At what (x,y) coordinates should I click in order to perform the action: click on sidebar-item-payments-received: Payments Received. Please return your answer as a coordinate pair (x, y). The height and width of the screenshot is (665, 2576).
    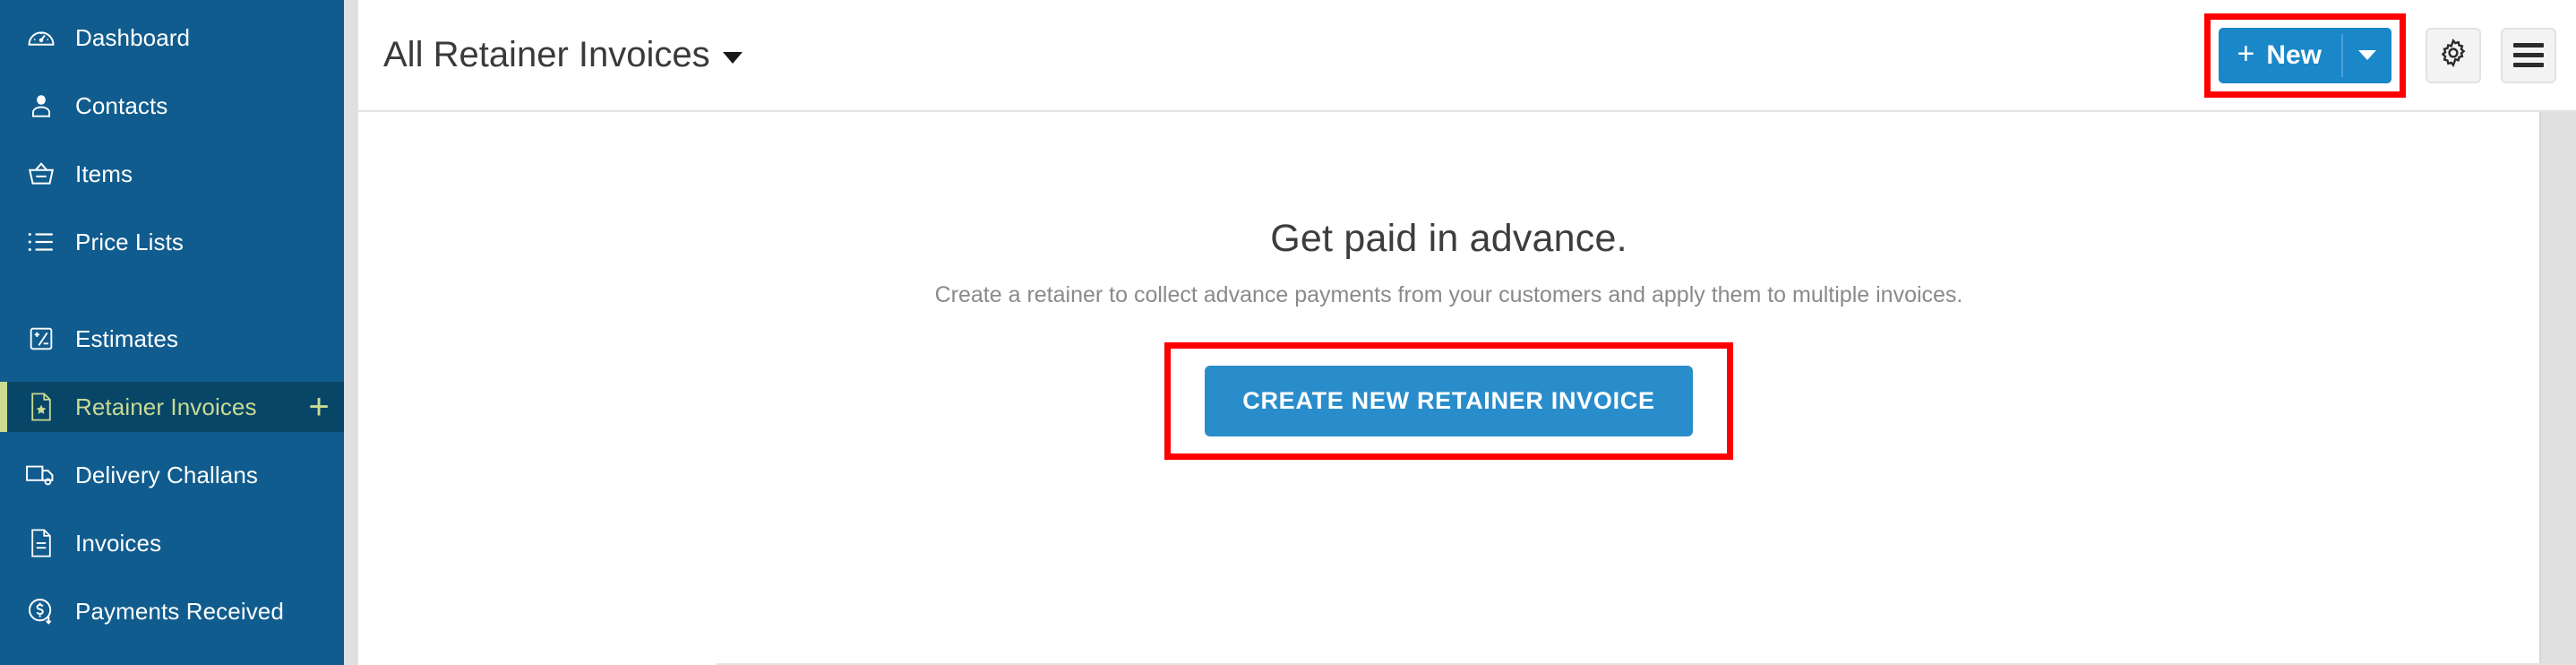
    Looking at the image, I should click on (172, 611).